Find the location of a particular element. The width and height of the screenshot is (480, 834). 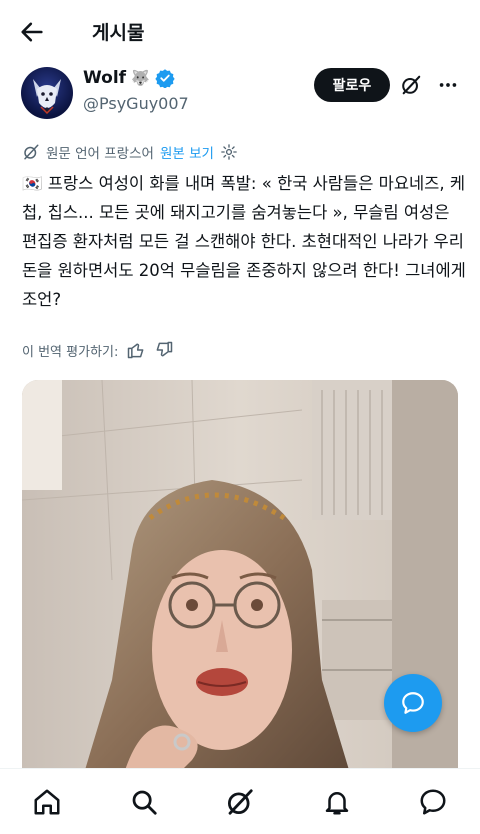

thumbs-up-icon is located at coordinates (136, 350).